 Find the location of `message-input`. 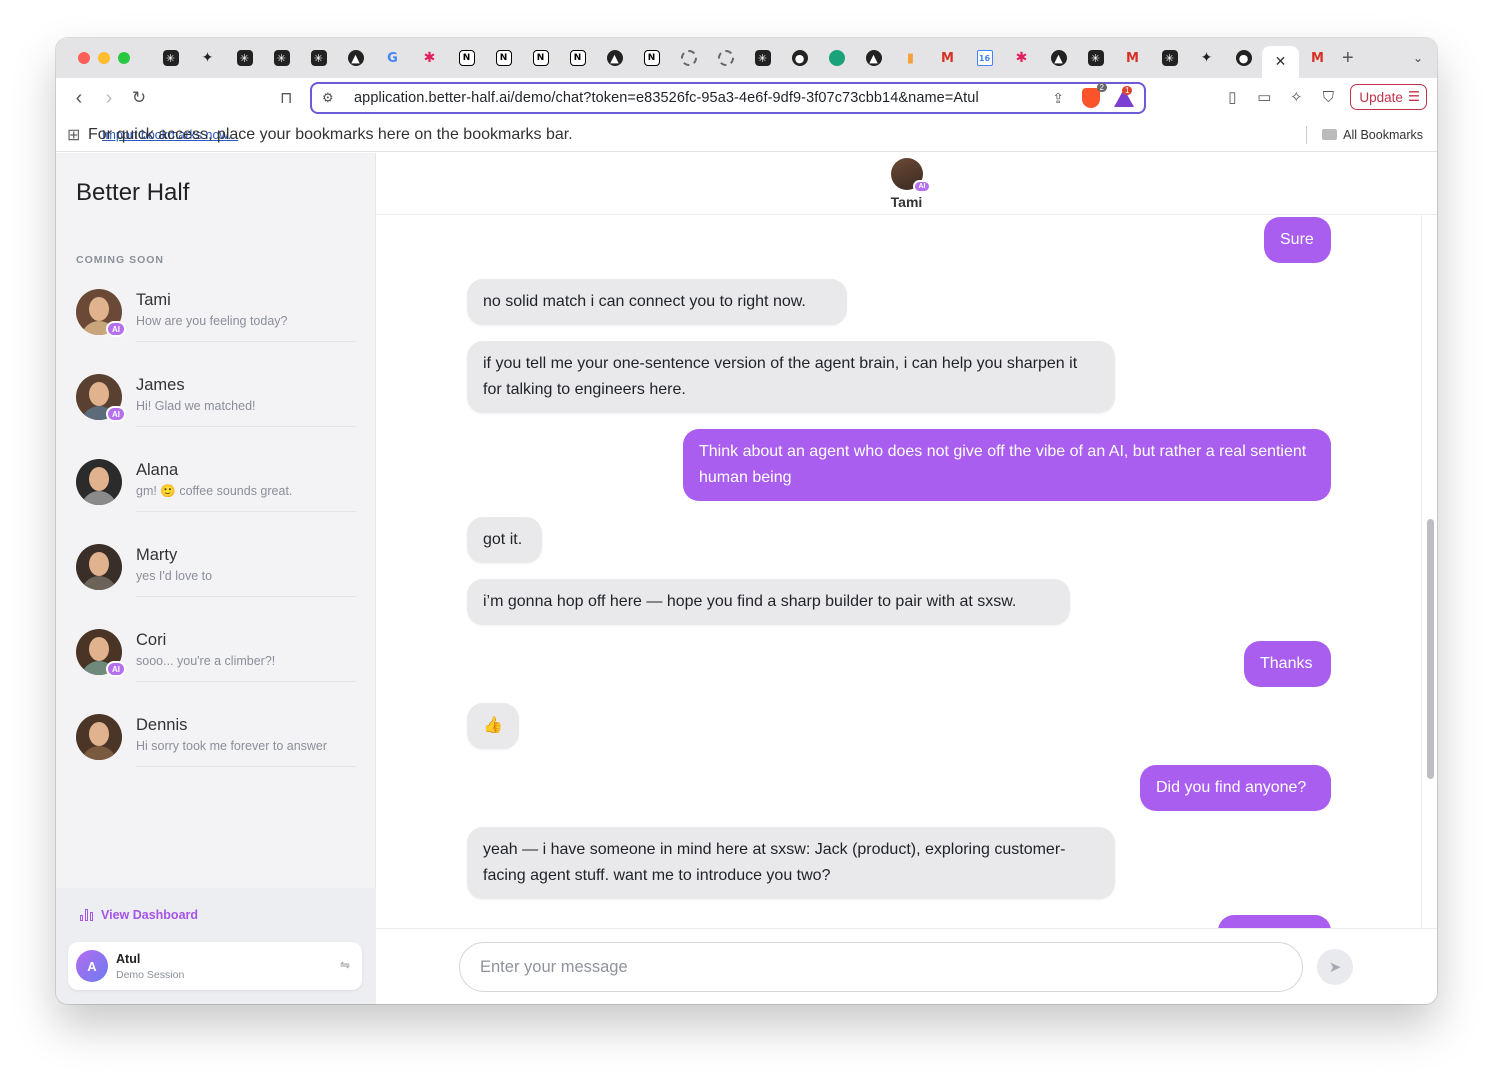

message-input is located at coordinates (881, 967).